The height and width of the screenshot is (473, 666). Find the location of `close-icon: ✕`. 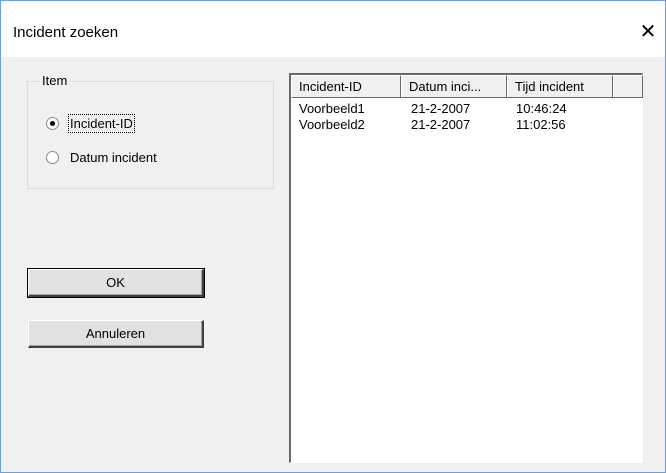

close-icon: ✕ is located at coordinates (648, 32).